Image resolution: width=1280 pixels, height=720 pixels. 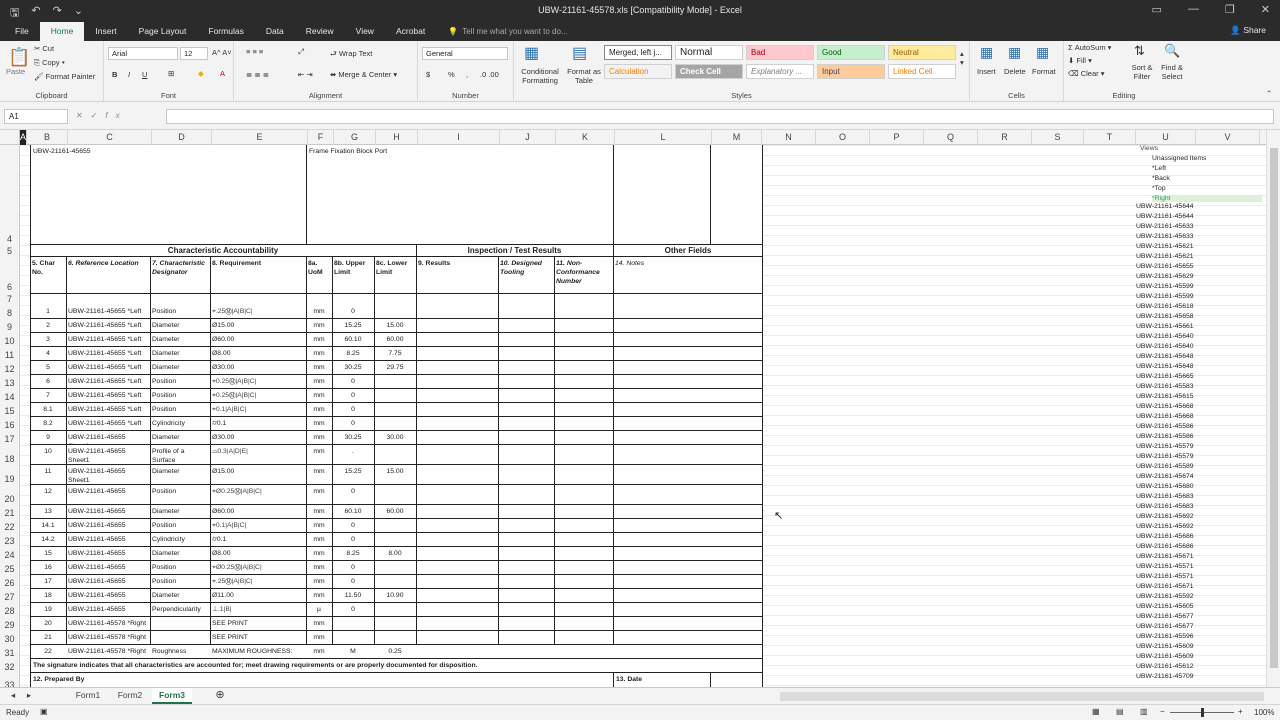 I want to click on tree-view-item: *Left, so click(x=1159, y=168).